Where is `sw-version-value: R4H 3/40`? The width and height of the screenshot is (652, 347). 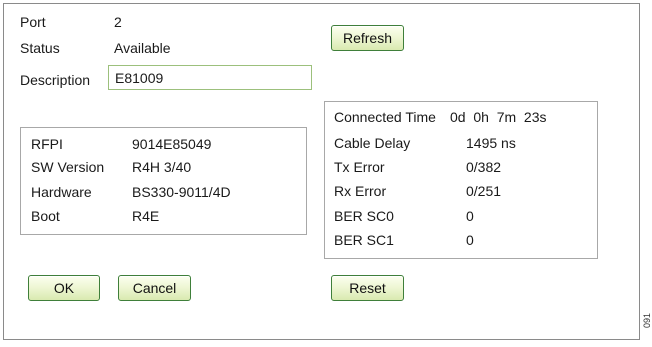 sw-version-value: R4H 3/40 is located at coordinates (162, 167).